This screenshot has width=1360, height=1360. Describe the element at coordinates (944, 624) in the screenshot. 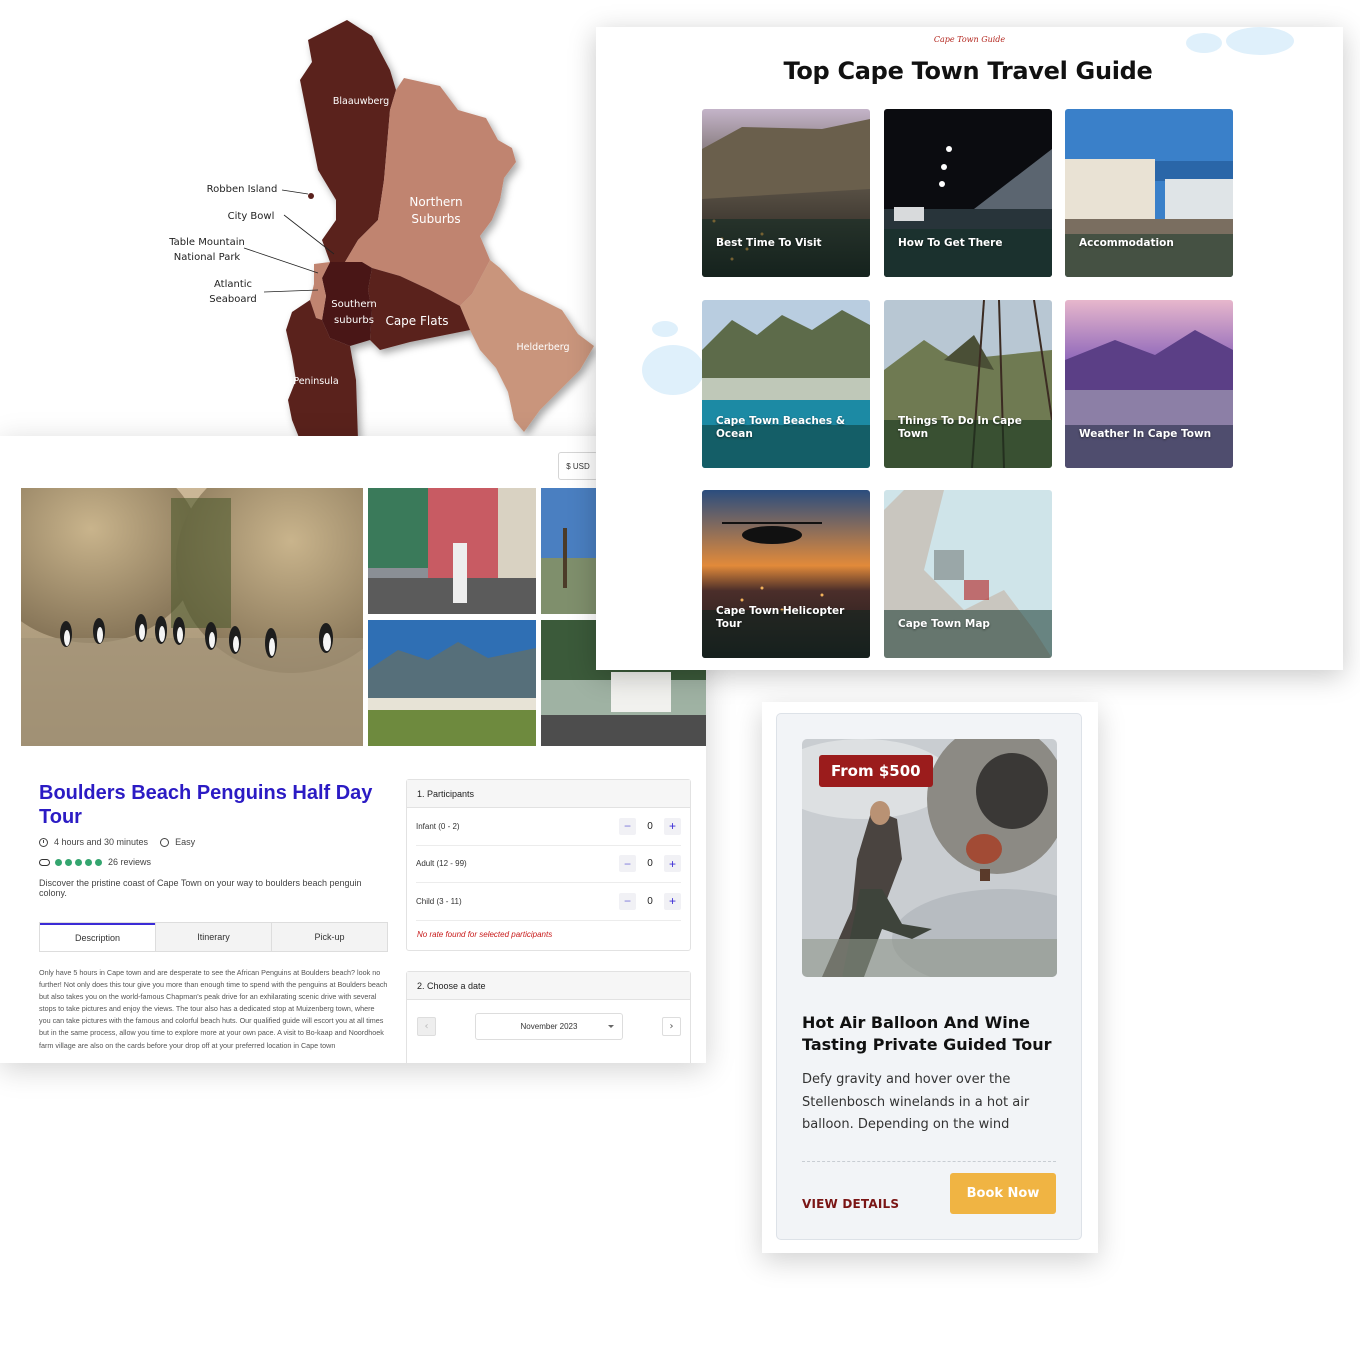

I see `guide-card-label: Cape Town Map` at that location.